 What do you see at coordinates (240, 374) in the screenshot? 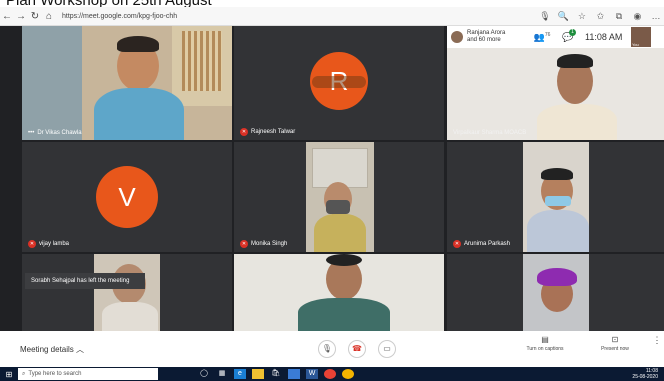
I see `edge-icon: e` at bounding box center [240, 374].